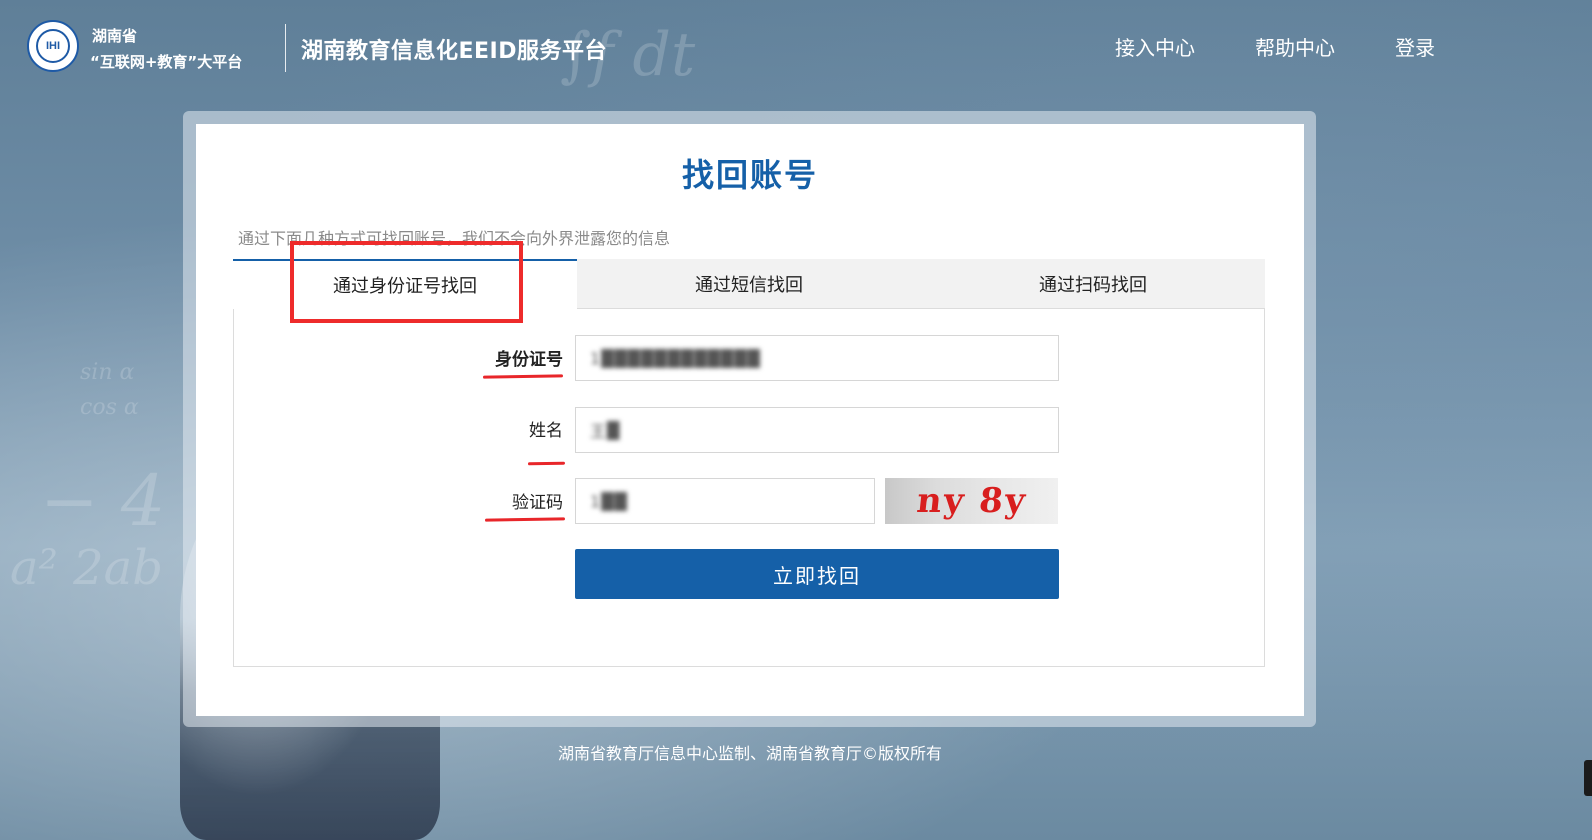 This screenshot has width=1592, height=840. What do you see at coordinates (817, 574) in the screenshot?
I see `recover-now-button: 立即找回` at bounding box center [817, 574].